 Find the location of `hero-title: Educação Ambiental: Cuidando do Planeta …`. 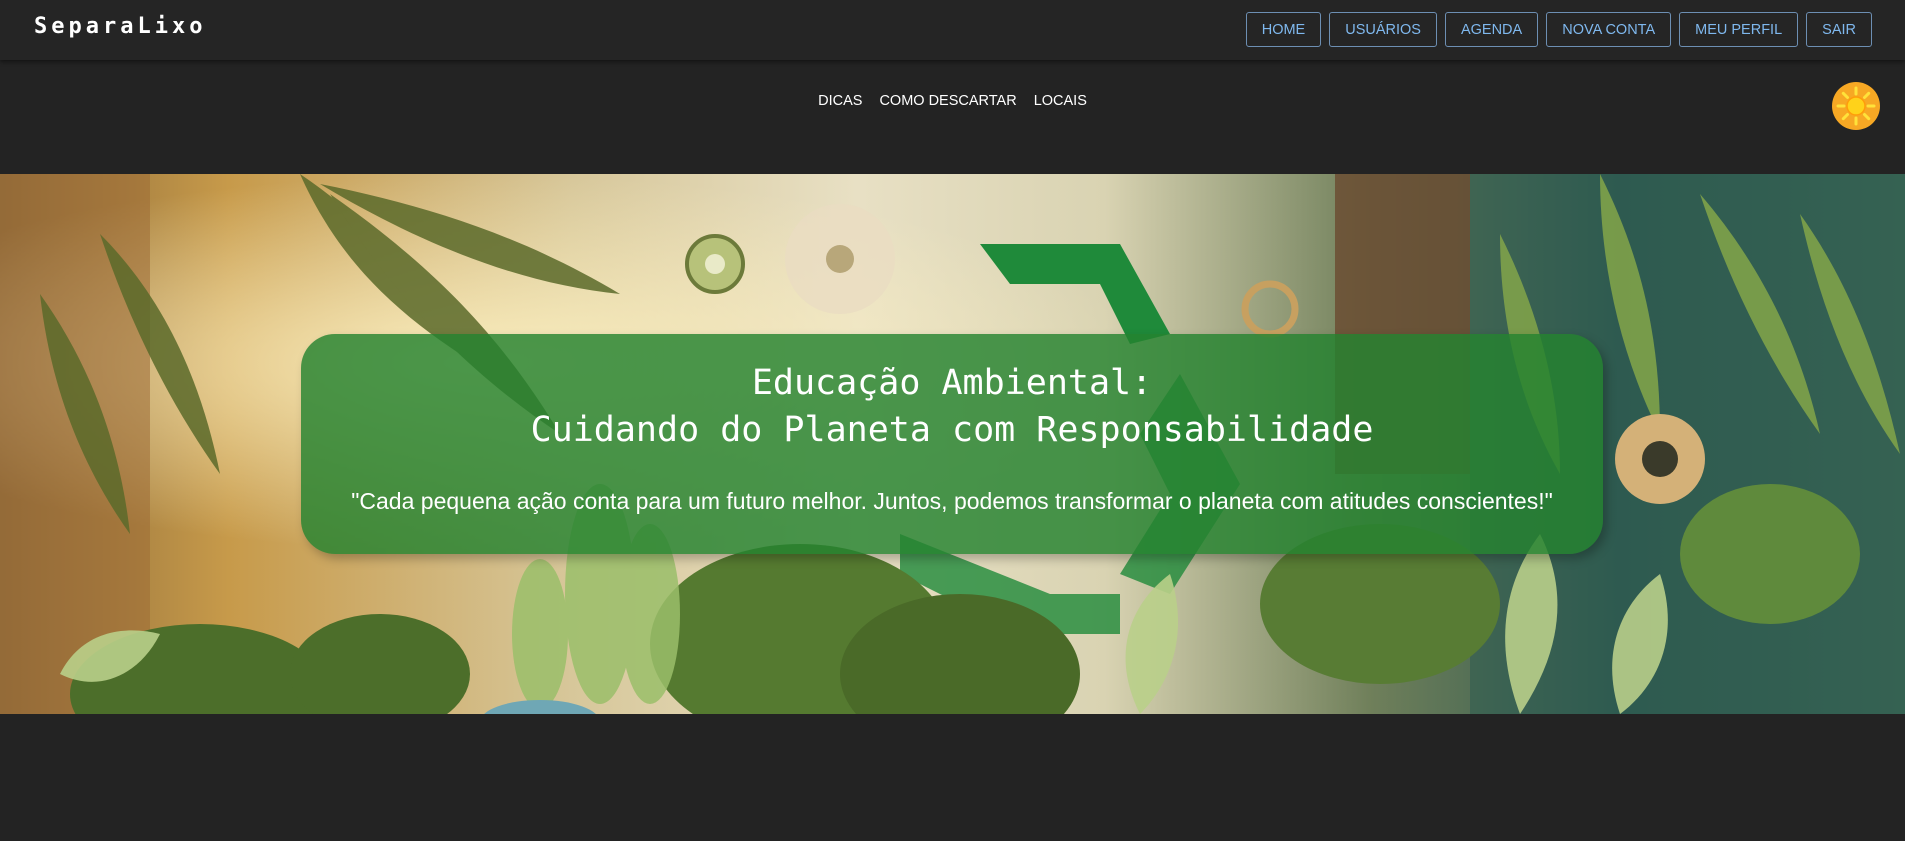

hero-title: Educação Ambiental: Cuidando do Planeta … is located at coordinates (952, 407).